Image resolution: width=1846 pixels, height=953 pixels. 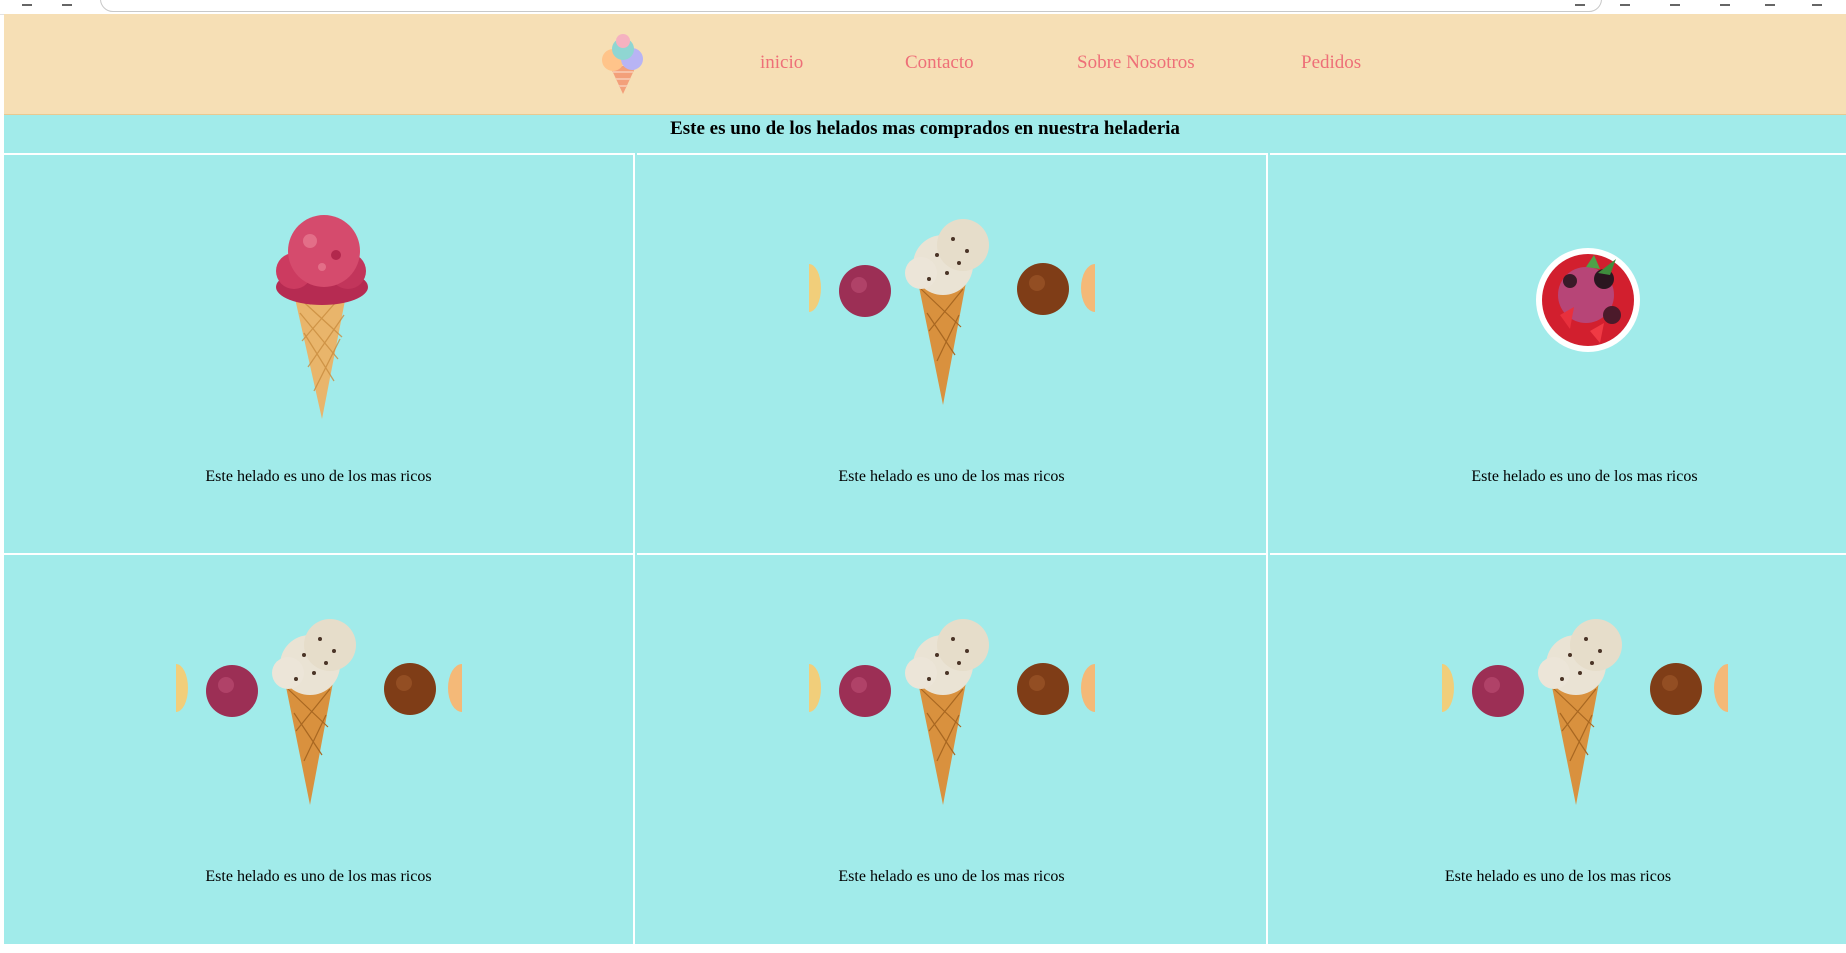 I want to click on nav-link-pedidos: Pedidos, so click(x=1331, y=63).